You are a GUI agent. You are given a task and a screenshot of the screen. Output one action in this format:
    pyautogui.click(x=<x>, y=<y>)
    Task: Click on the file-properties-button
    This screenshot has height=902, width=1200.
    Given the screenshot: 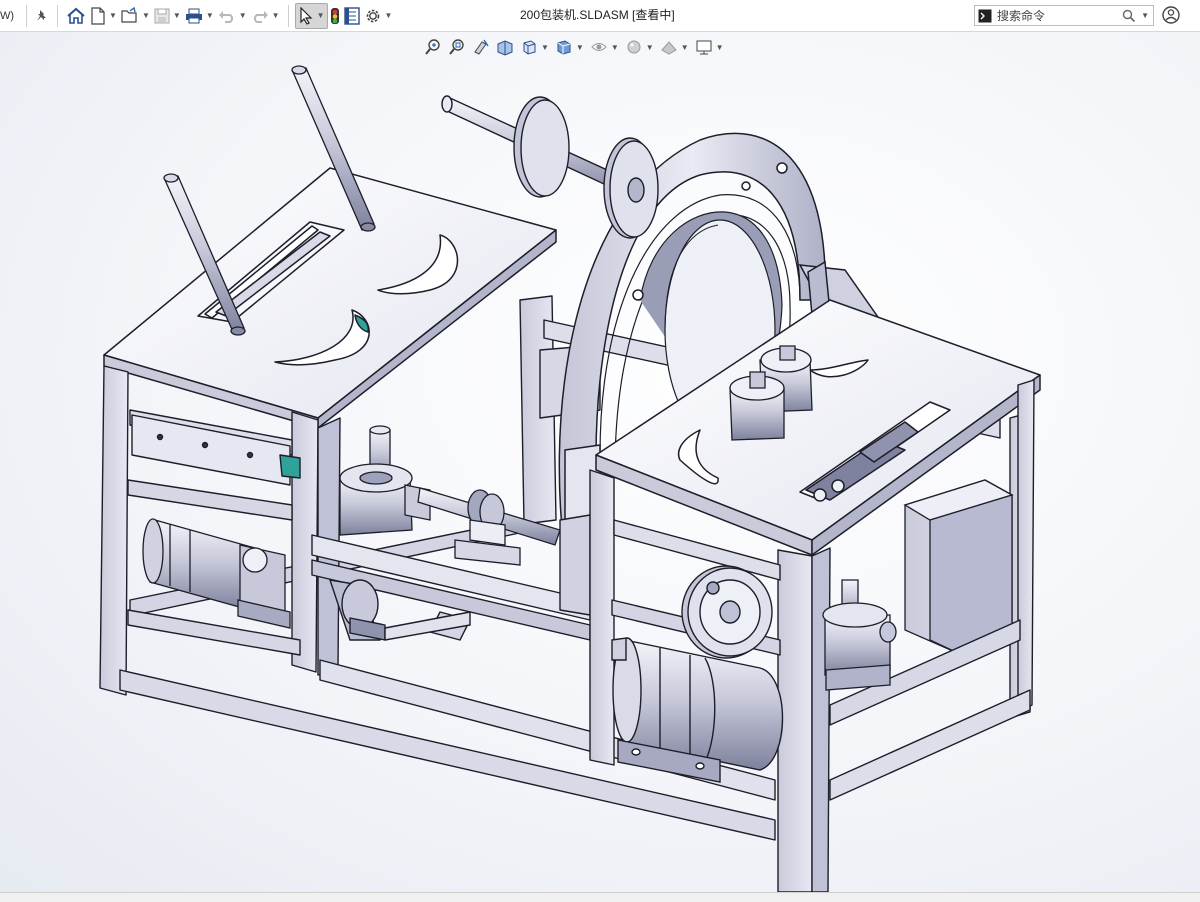 What is the action you would take?
    pyautogui.click(x=352, y=16)
    